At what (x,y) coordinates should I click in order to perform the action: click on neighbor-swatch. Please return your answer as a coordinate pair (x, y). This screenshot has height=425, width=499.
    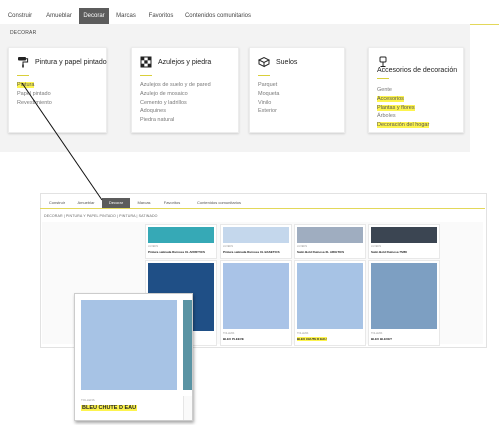
    Looking at the image, I should click on (187, 345).